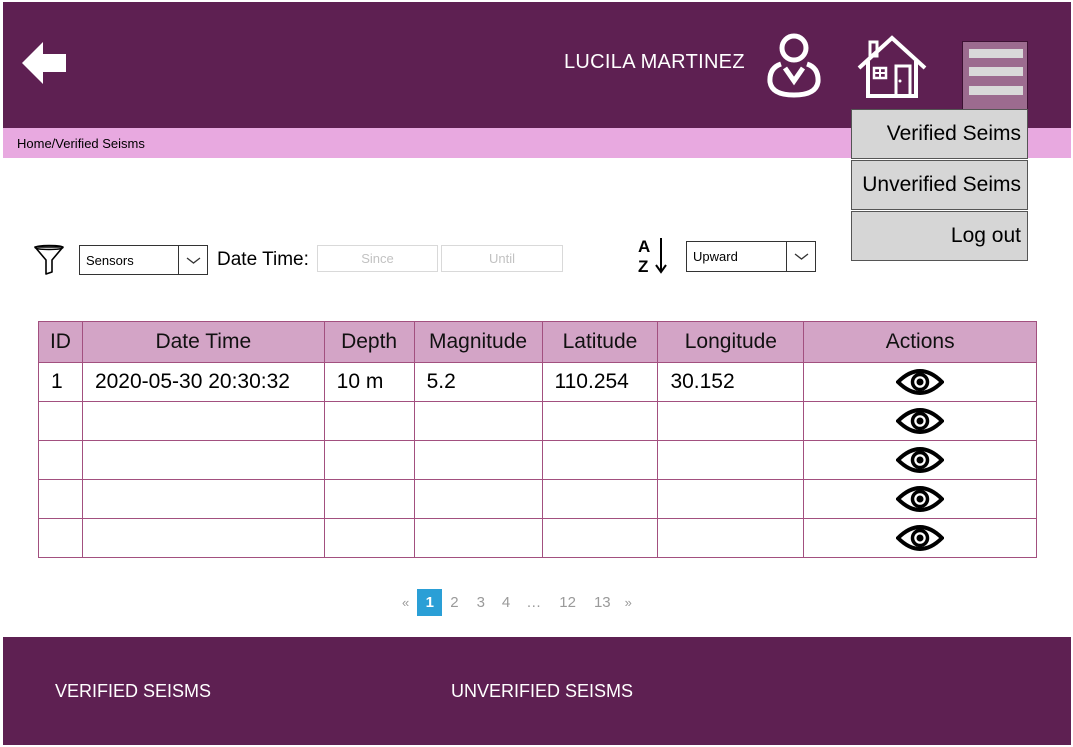 The image size is (1073, 747). I want to click on user-icon, so click(794, 65).